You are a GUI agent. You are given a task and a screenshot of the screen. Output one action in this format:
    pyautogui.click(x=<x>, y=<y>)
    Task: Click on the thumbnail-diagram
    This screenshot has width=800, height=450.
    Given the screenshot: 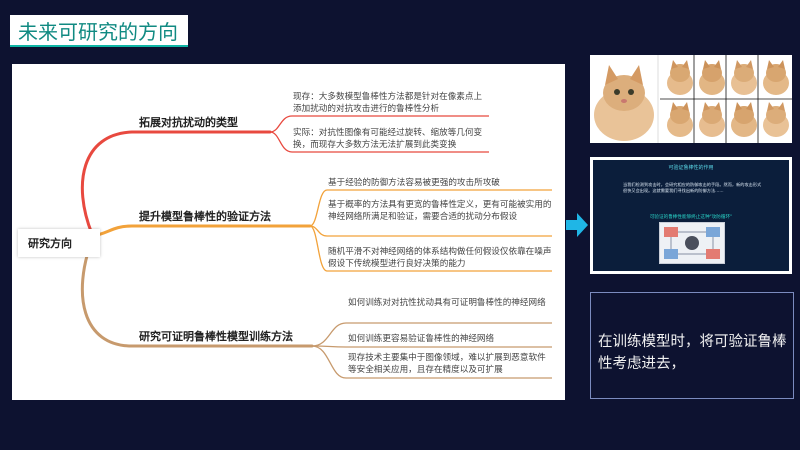 What is the action you would take?
    pyautogui.click(x=692, y=243)
    